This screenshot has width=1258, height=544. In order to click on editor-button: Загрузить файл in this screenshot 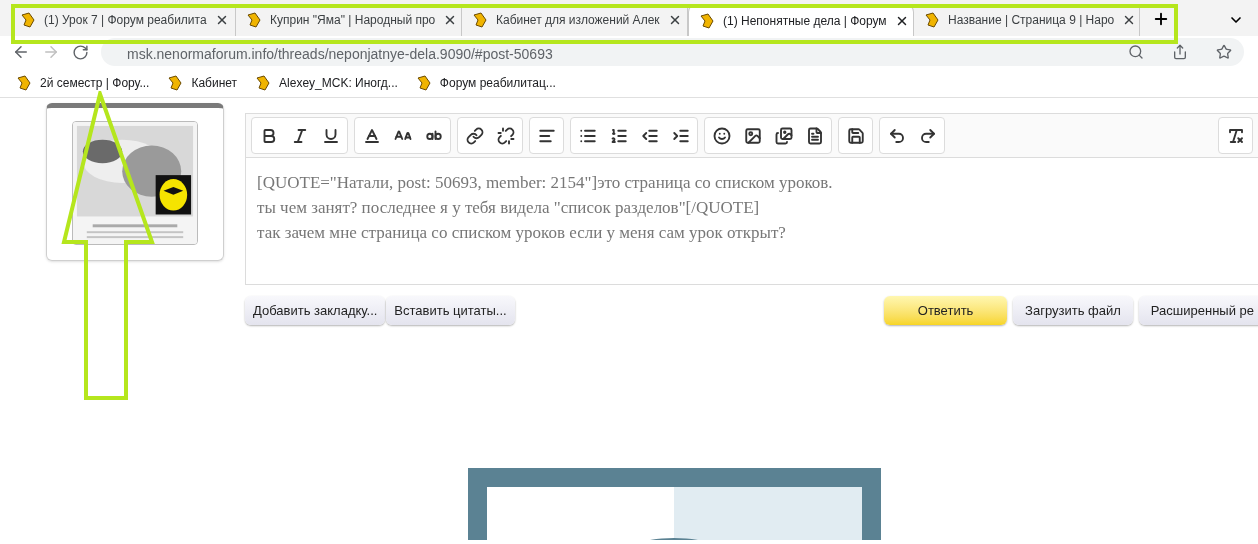, I will do `click(1073, 310)`.